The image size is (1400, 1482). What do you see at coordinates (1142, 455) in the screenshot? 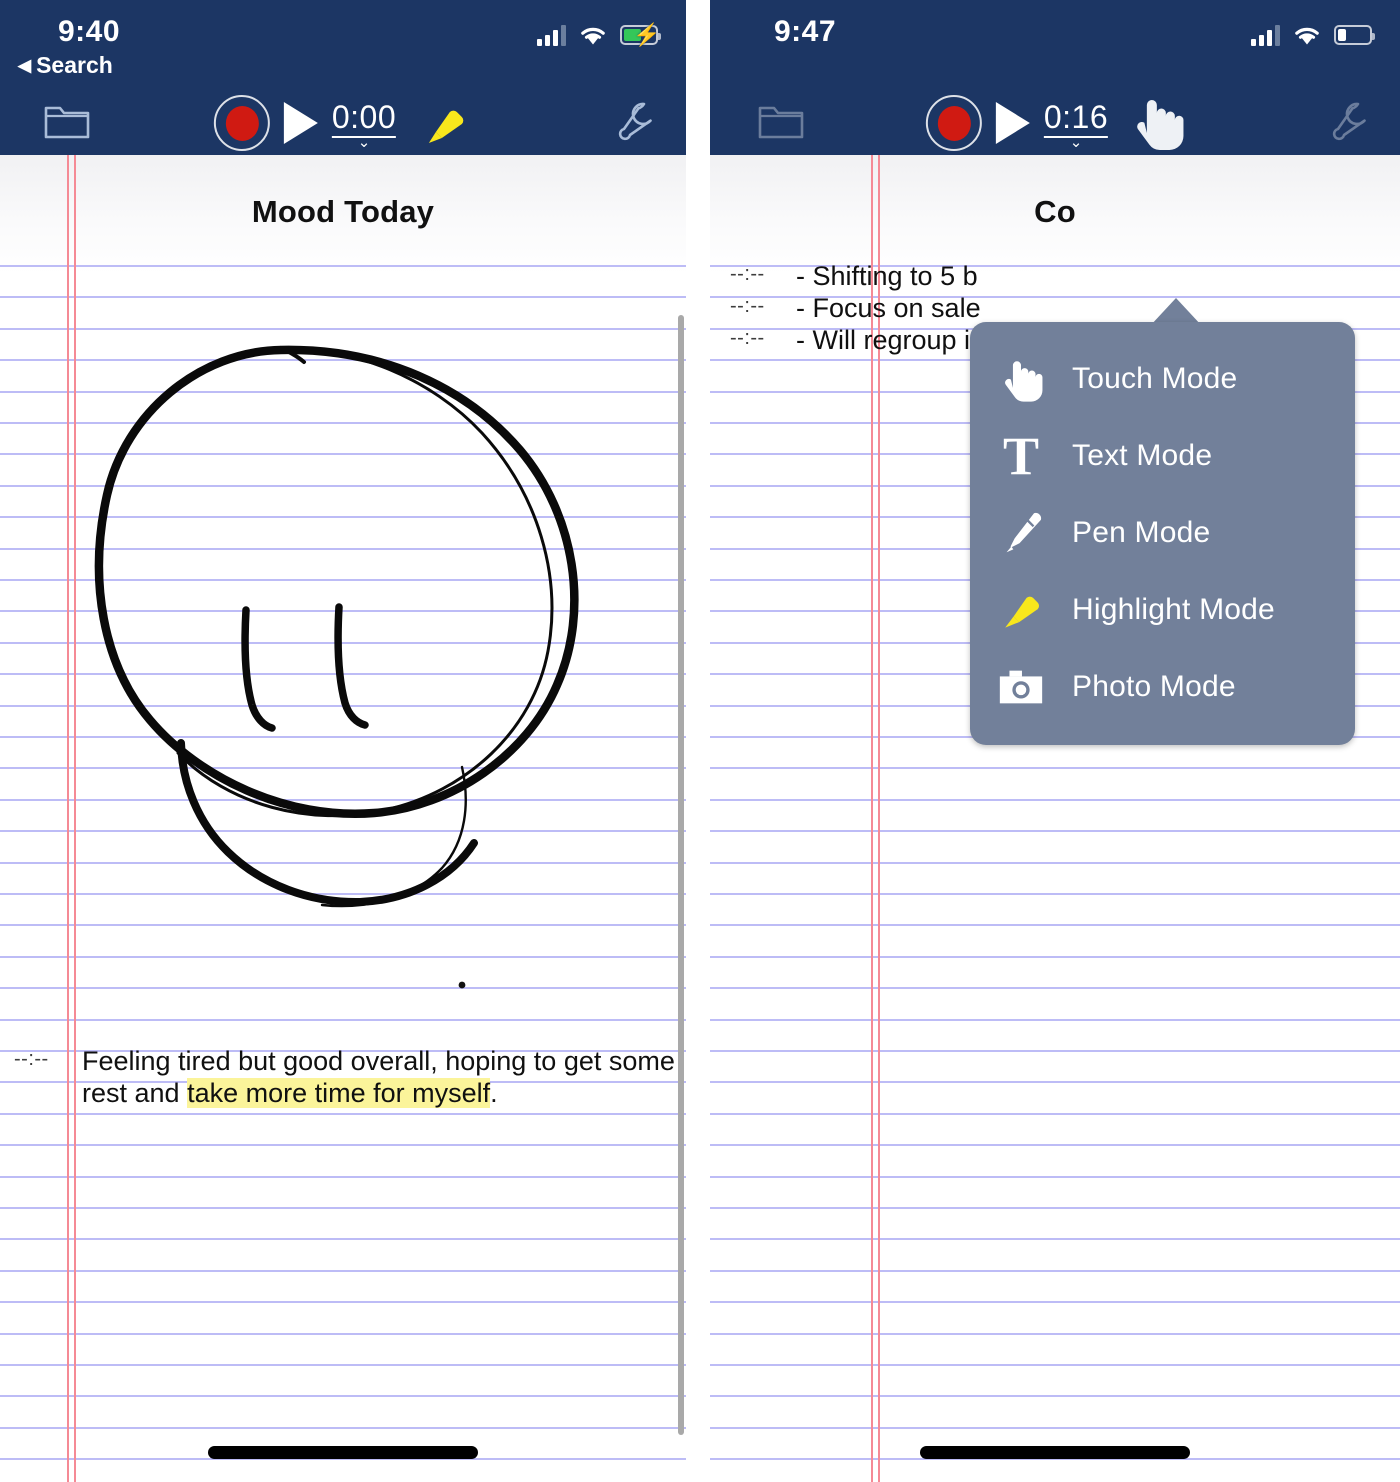
I see `menu-item-label: Text Mode` at bounding box center [1142, 455].